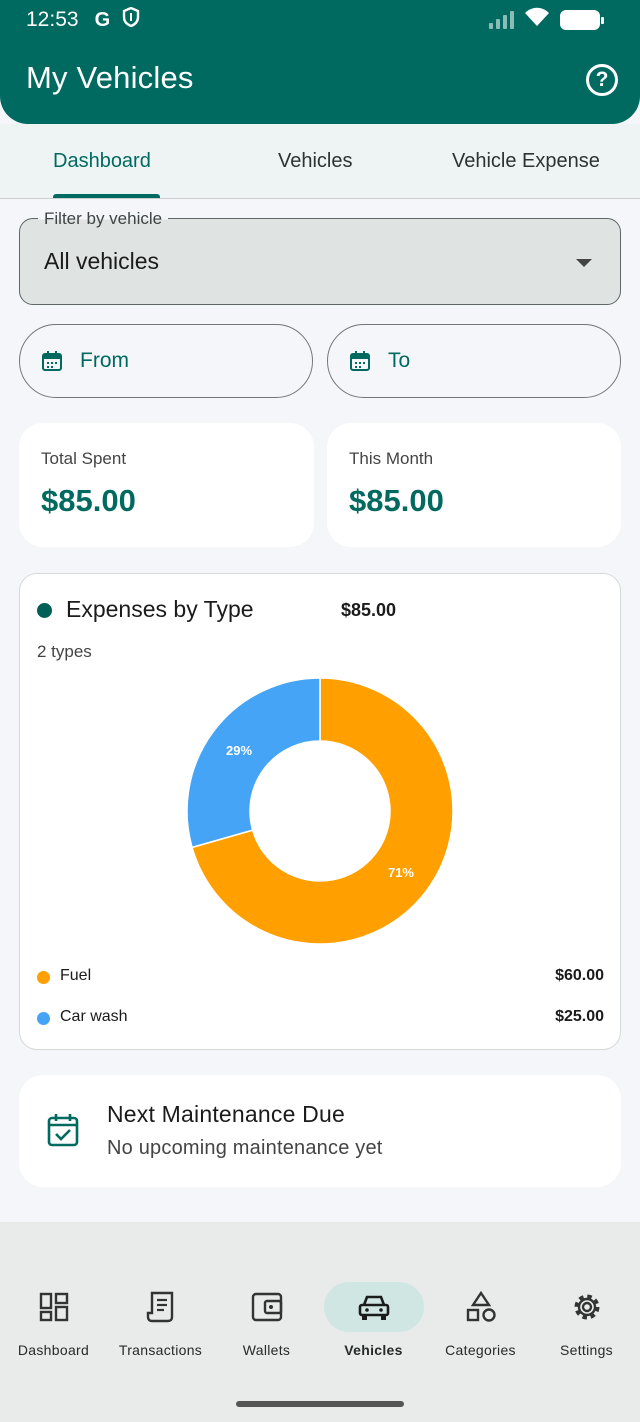  What do you see at coordinates (253, 763) in the screenshot?
I see `donut-slice-car-wash` at bounding box center [253, 763].